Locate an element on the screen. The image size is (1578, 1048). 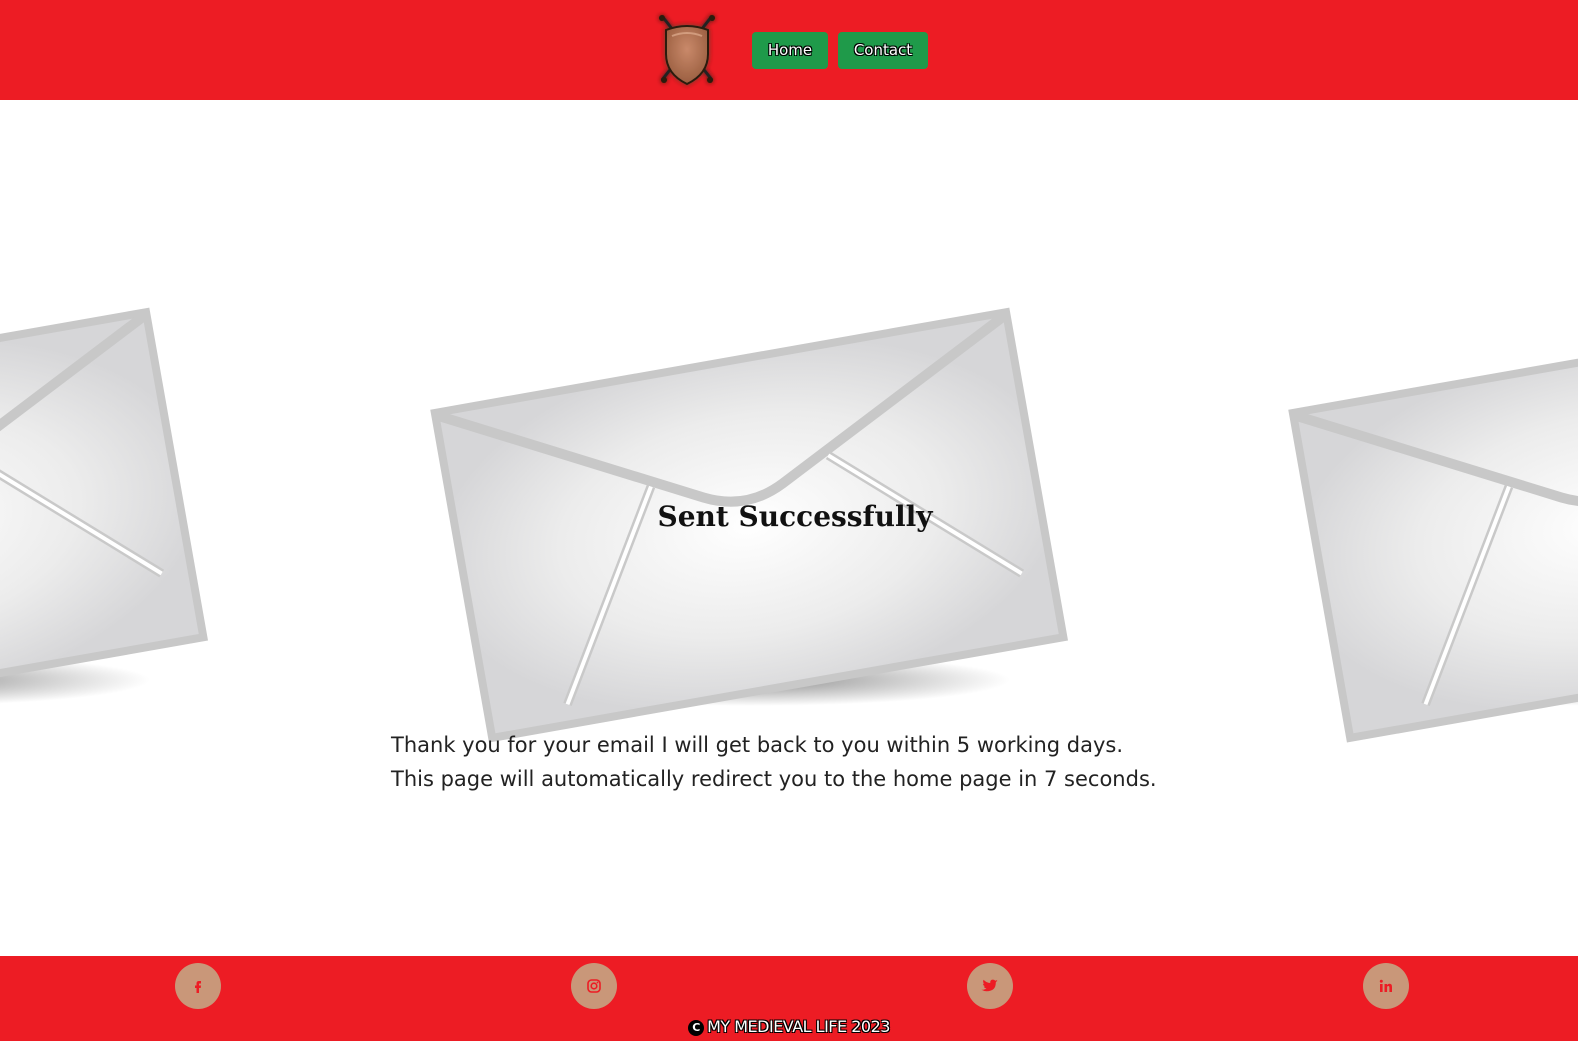
nav-home-button: Home is located at coordinates (790, 50).